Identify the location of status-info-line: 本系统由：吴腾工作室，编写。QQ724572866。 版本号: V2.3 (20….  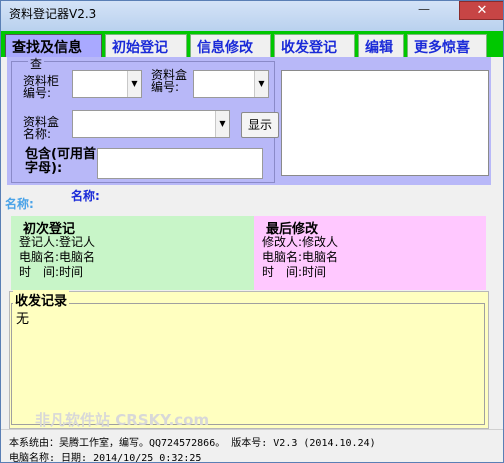
(192, 443).